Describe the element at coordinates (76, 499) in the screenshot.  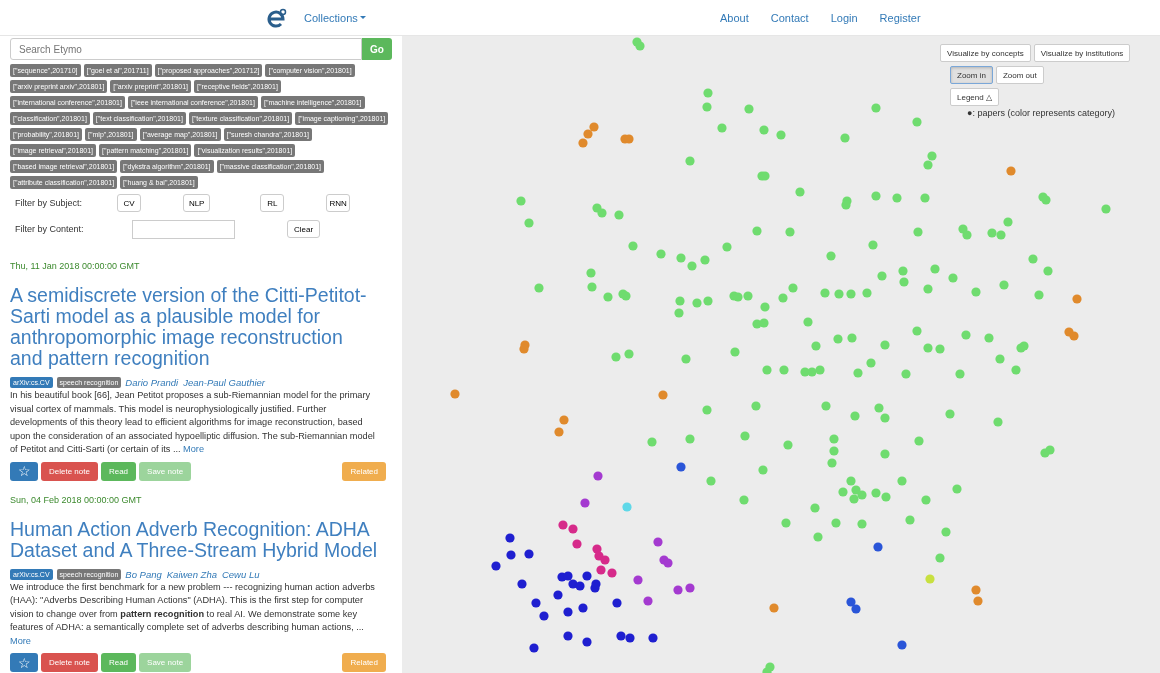
I see `paper-date: Sun, 04 Feb 2018 00:00:00 GMT` at that location.